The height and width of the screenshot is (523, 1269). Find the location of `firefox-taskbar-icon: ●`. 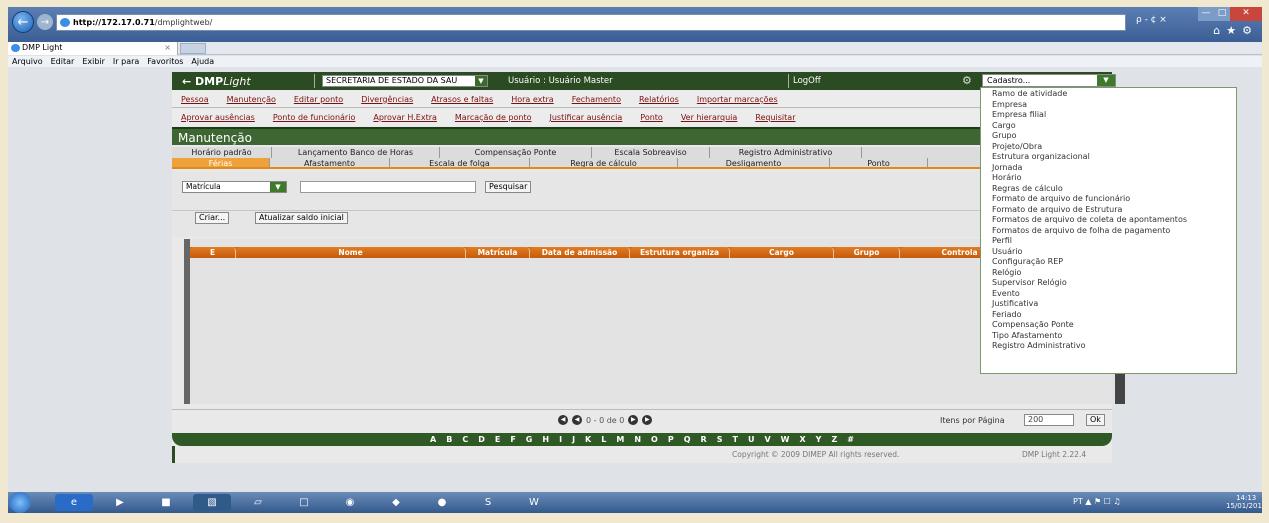

firefox-taskbar-icon: ● is located at coordinates (442, 502).